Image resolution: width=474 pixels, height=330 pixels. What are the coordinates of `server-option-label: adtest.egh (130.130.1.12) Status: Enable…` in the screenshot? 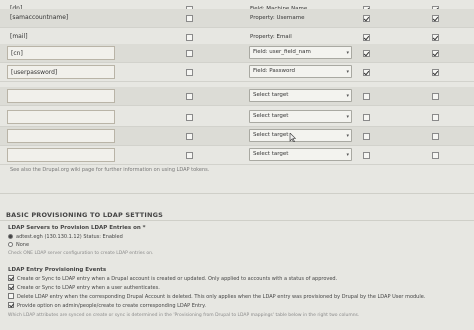 It's located at (69, 237).